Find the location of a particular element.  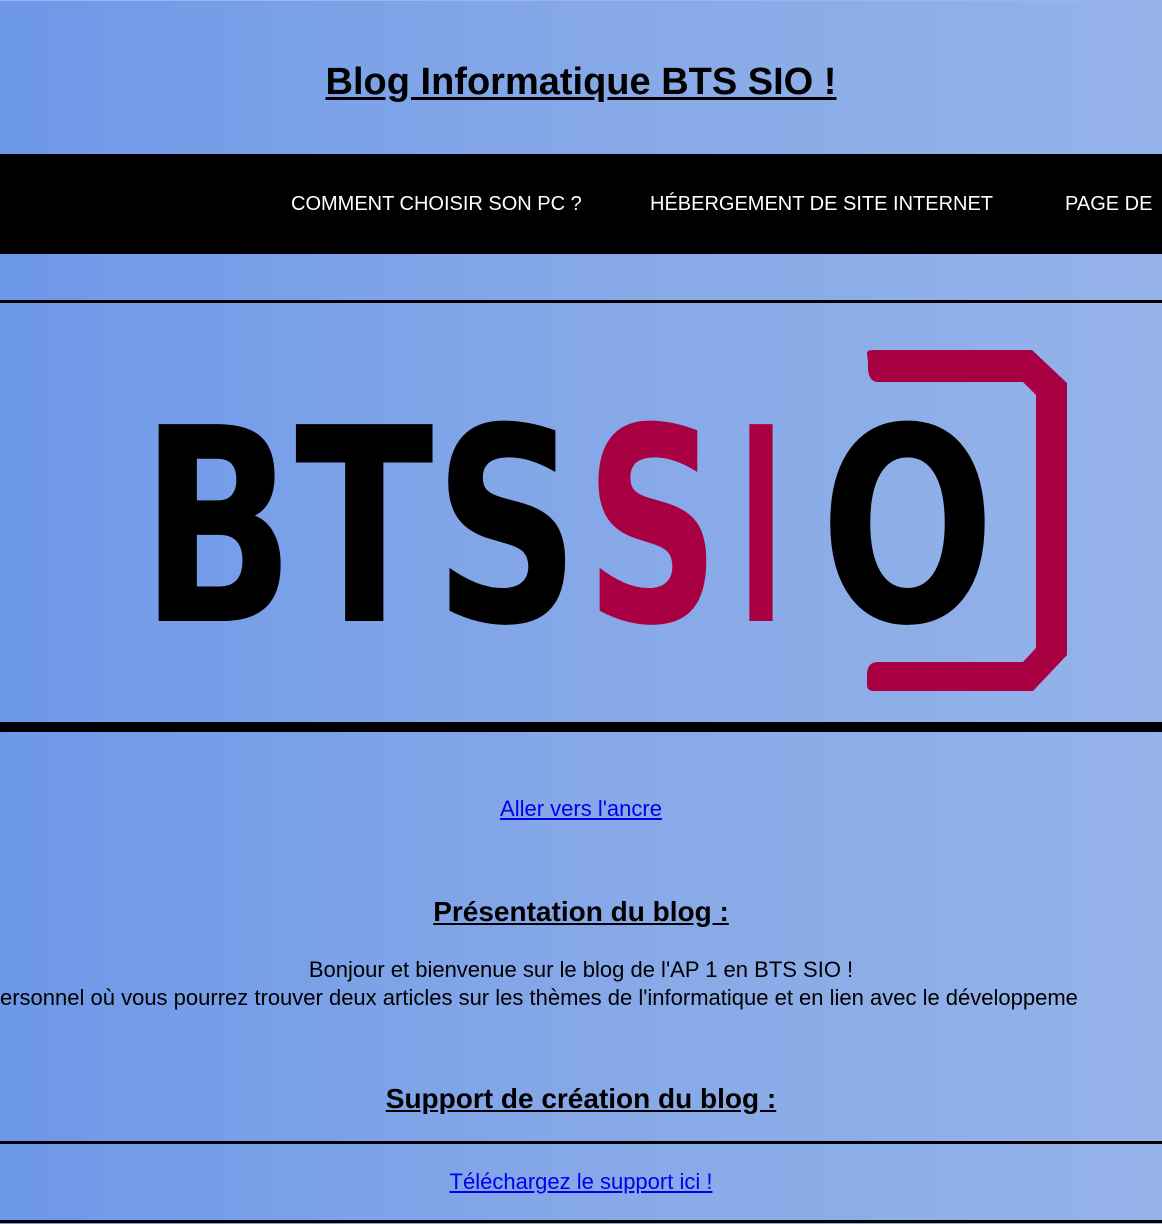

nav-item-page: PAGE DE is located at coordinates (1108, 204).